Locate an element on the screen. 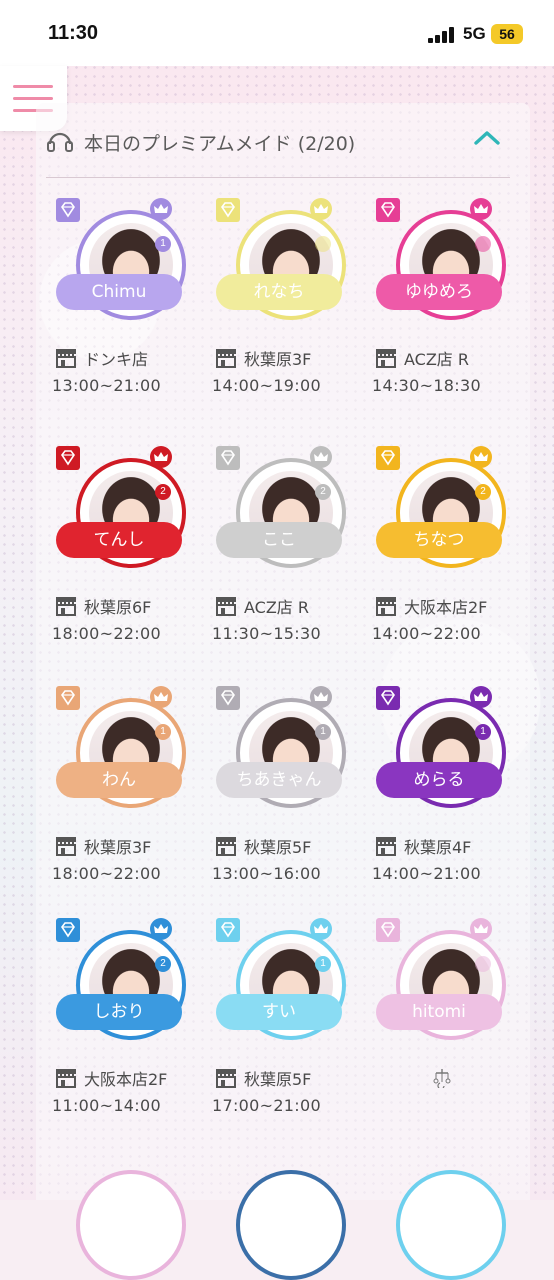 The height and width of the screenshot is (1280, 554). maid-name: わん is located at coordinates (119, 780).